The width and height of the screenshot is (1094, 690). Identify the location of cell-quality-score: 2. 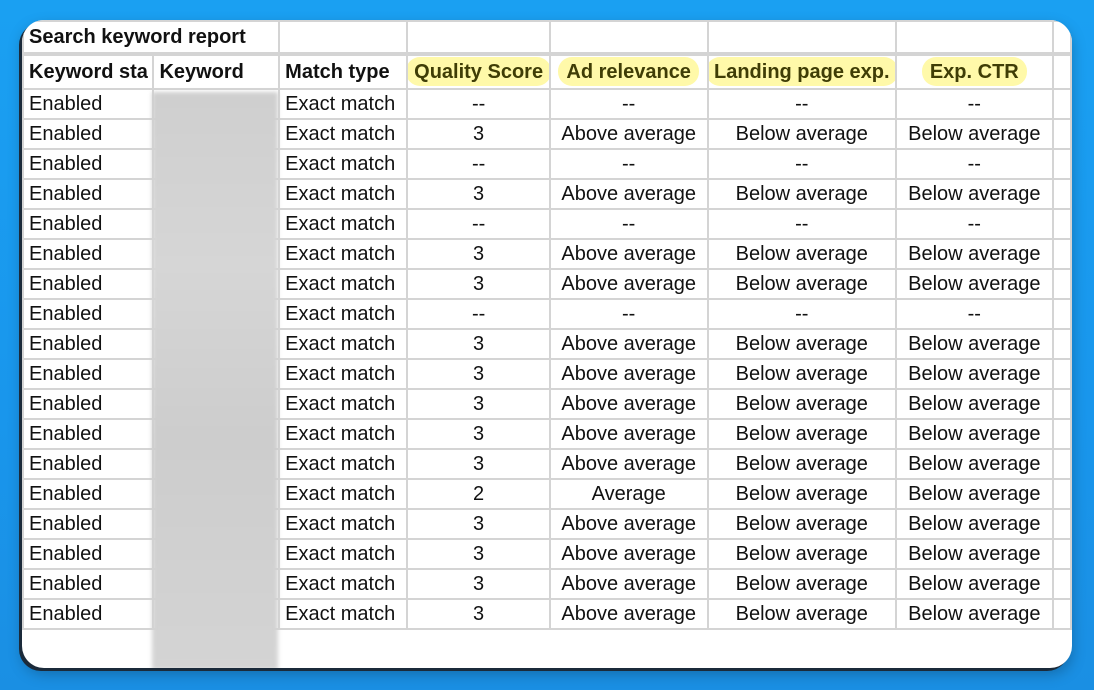
(478, 494).